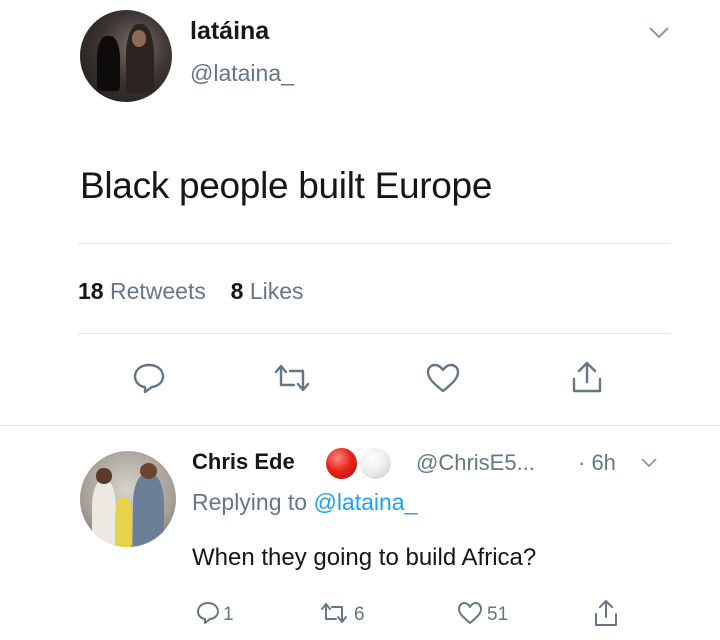 The height and width of the screenshot is (640, 720). What do you see at coordinates (91, 291) in the screenshot?
I see `retweets-count: 18` at bounding box center [91, 291].